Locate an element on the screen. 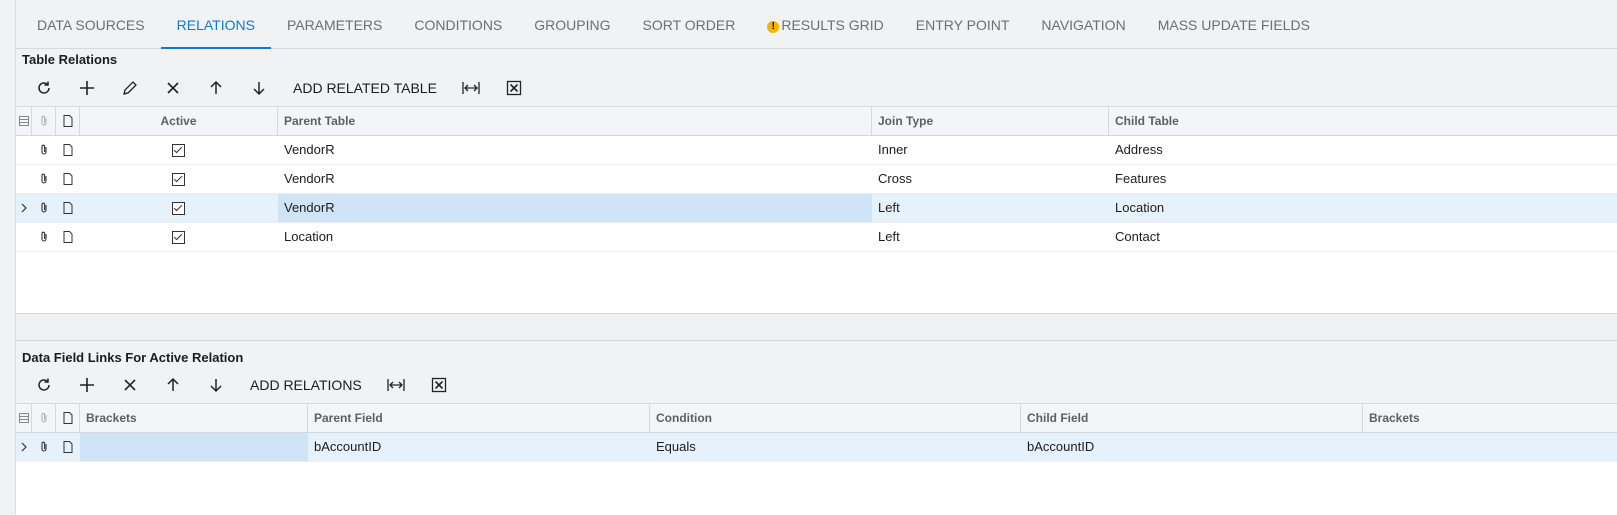  table-row: VendorR Cross Features is located at coordinates (816, 179).